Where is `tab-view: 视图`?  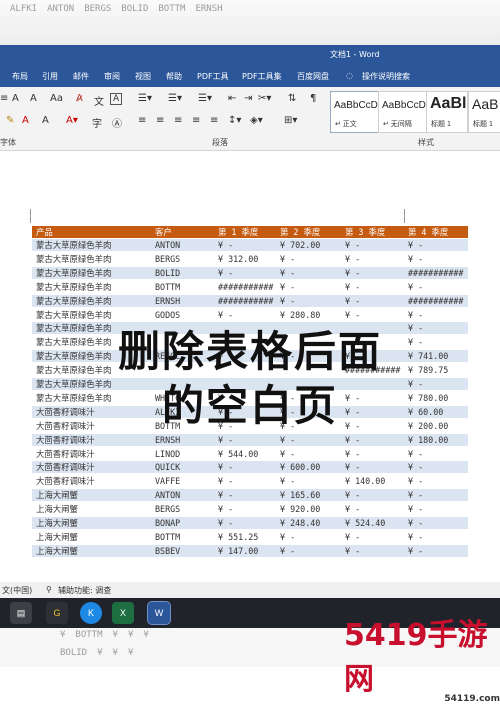 tab-view: 视图 is located at coordinates (143, 76).